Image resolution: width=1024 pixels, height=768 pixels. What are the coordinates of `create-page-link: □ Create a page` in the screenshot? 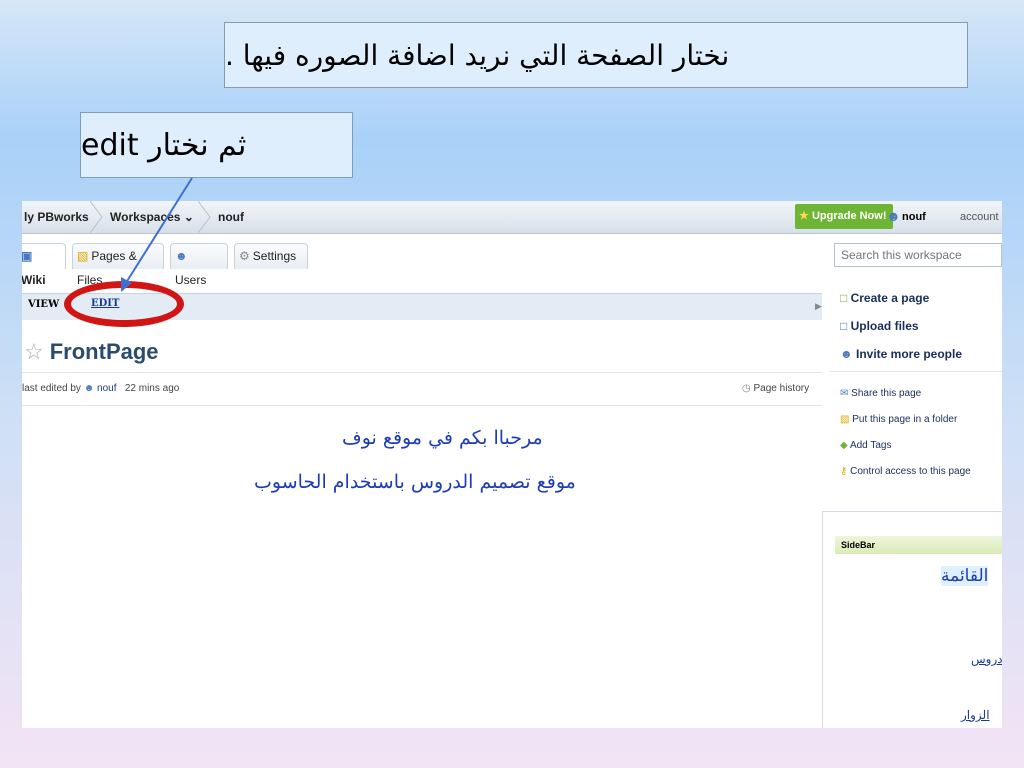 It's located at (884, 298).